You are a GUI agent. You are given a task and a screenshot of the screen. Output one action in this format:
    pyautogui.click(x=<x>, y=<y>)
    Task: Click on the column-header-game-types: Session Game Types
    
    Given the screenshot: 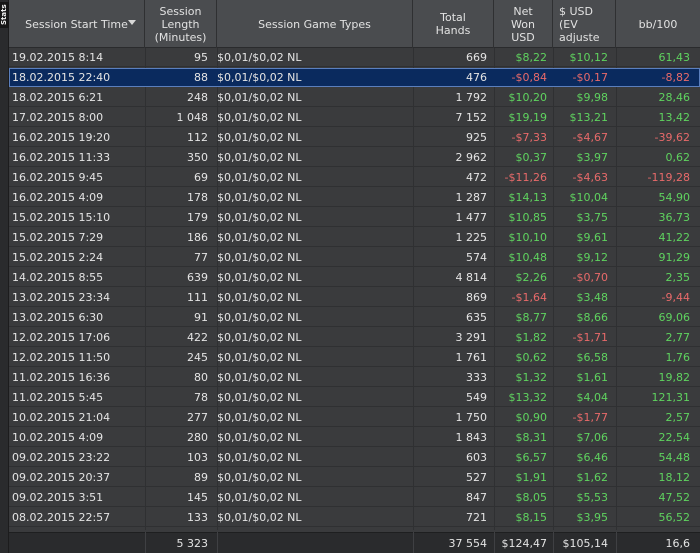 What is the action you would take?
    pyautogui.click(x=315, y=24)
    